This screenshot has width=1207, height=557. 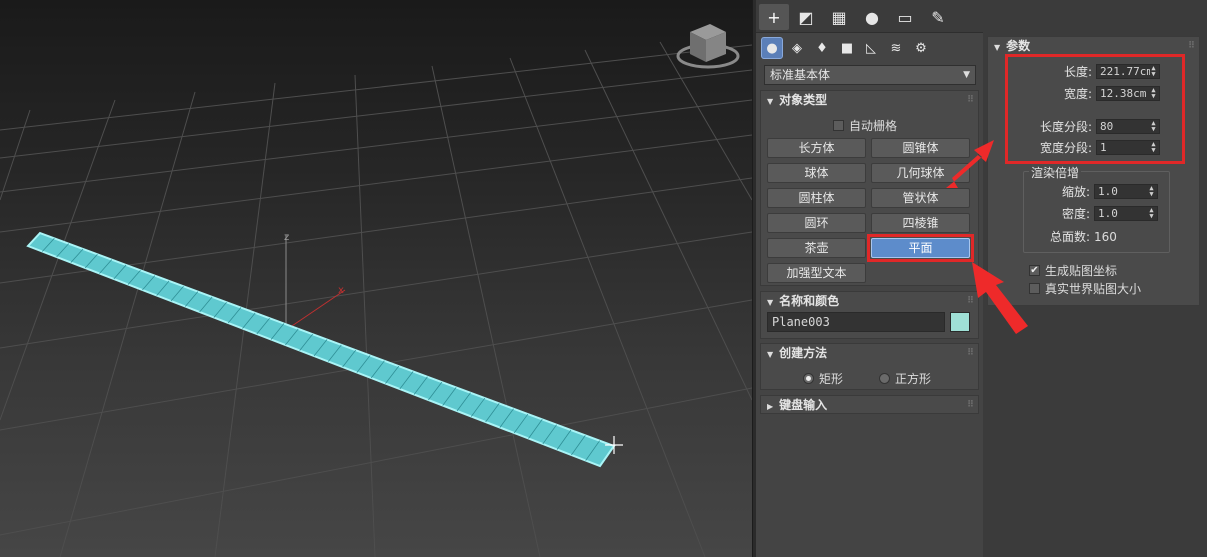 What do you see at coordinates (1000, 298) in the screenshot?
I see `red-arrow-left-icon` at bounding box center [1000, 298].